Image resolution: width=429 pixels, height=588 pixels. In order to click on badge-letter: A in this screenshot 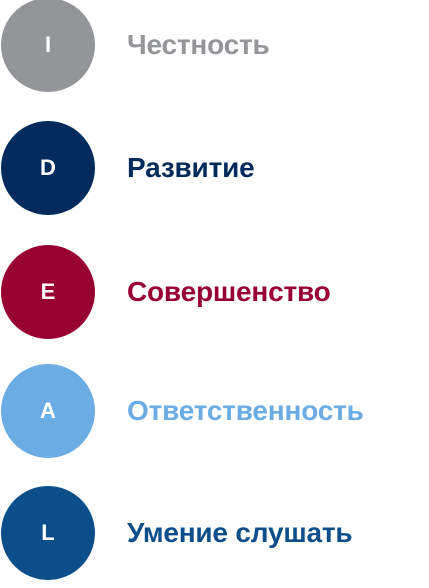, I will do `click(48, 410)`.